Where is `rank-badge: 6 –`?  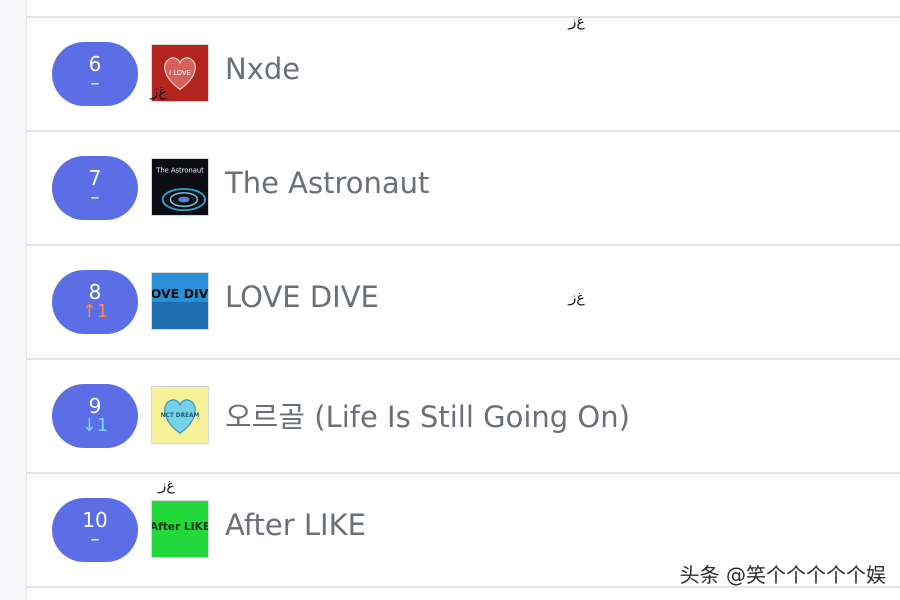 rank-badge: 6 – is located at coordinates (95, 74).